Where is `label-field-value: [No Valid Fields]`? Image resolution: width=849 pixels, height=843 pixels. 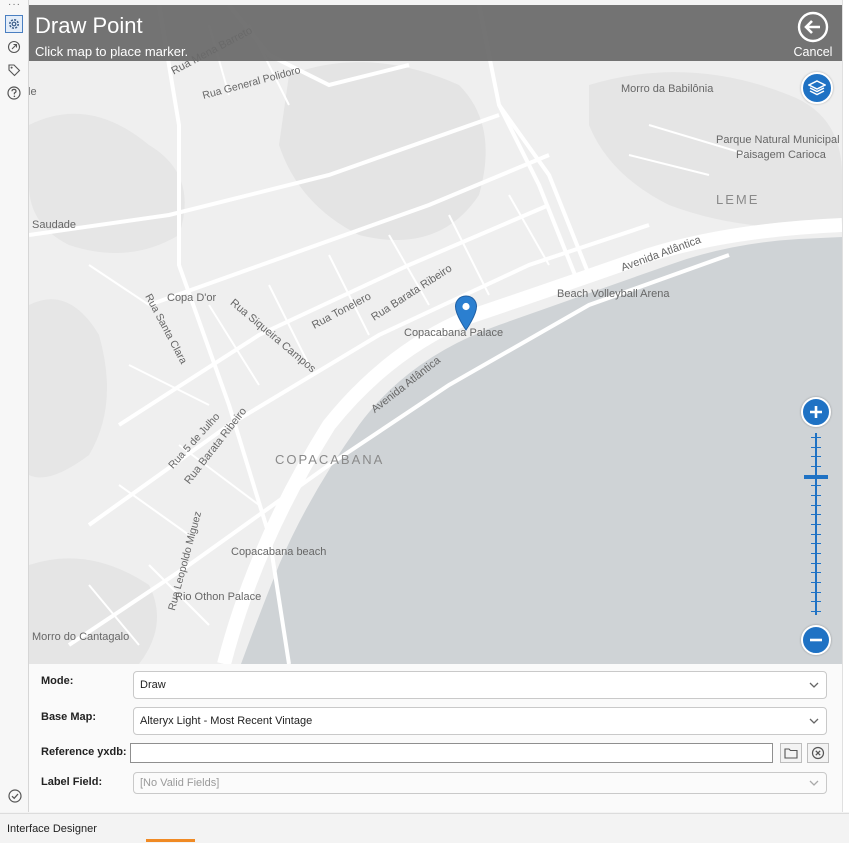 label-field-value: [No Valid Fields] is located at coordinates (180, 783).